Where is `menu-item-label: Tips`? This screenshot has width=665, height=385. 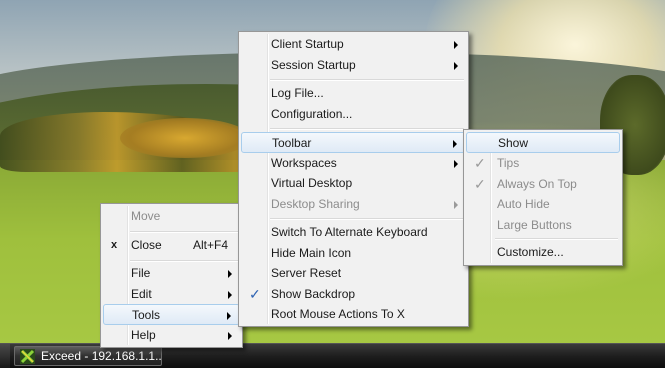 menu-item-label: Tips is located at coordinates (508, 163).